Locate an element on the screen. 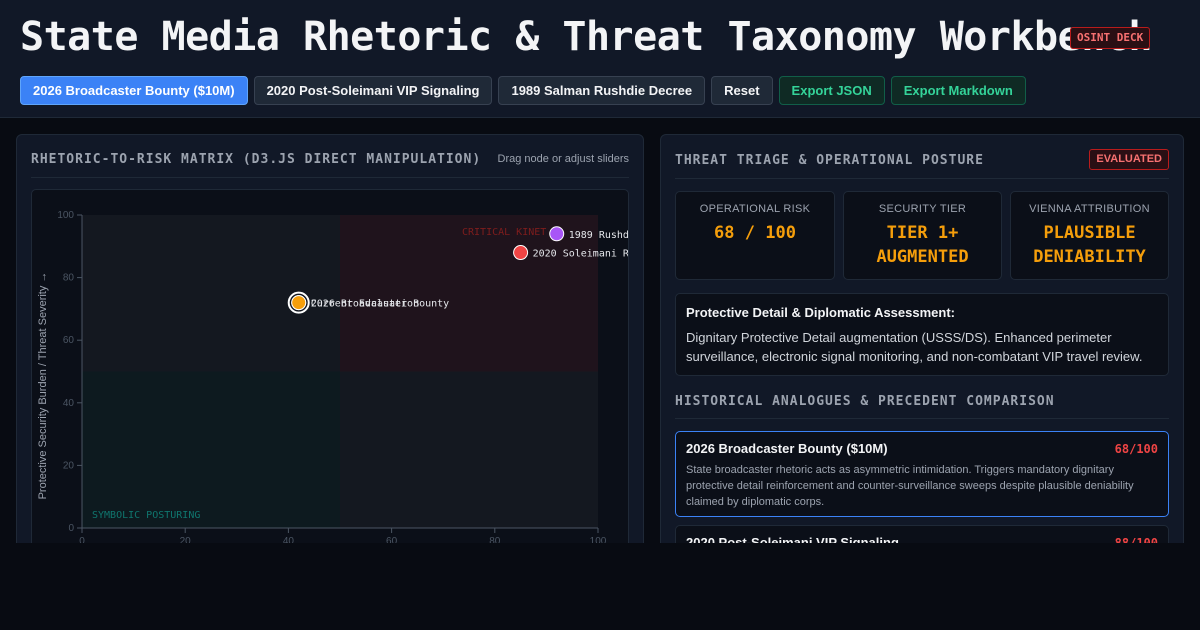  quadrant-bottom-right is located at coordinates (469, 449).